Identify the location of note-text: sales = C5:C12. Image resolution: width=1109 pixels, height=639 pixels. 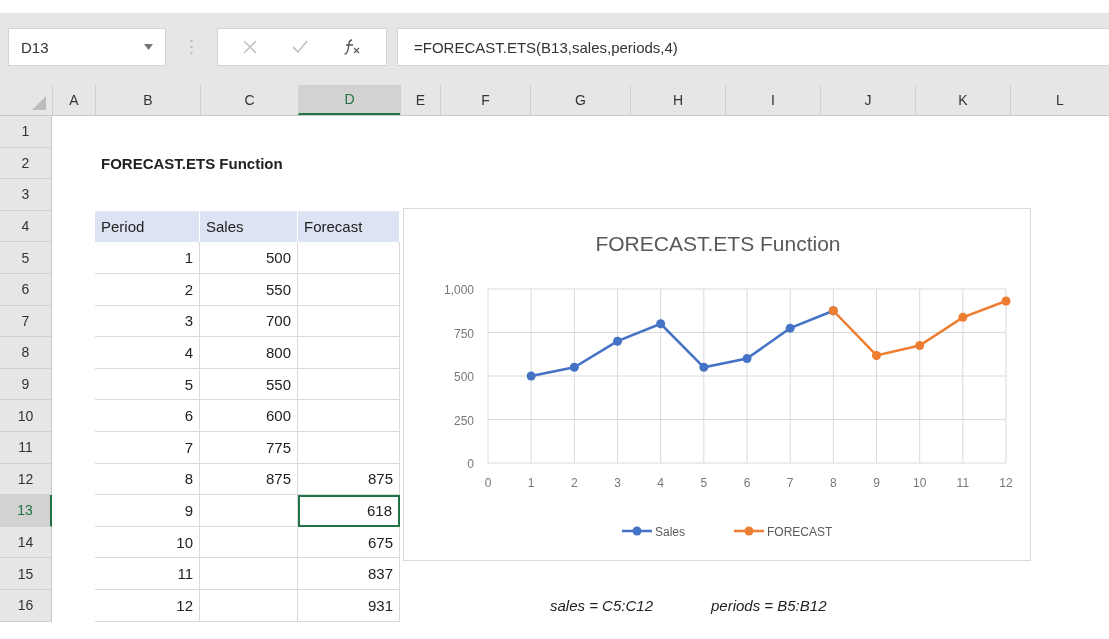
(601, 606).